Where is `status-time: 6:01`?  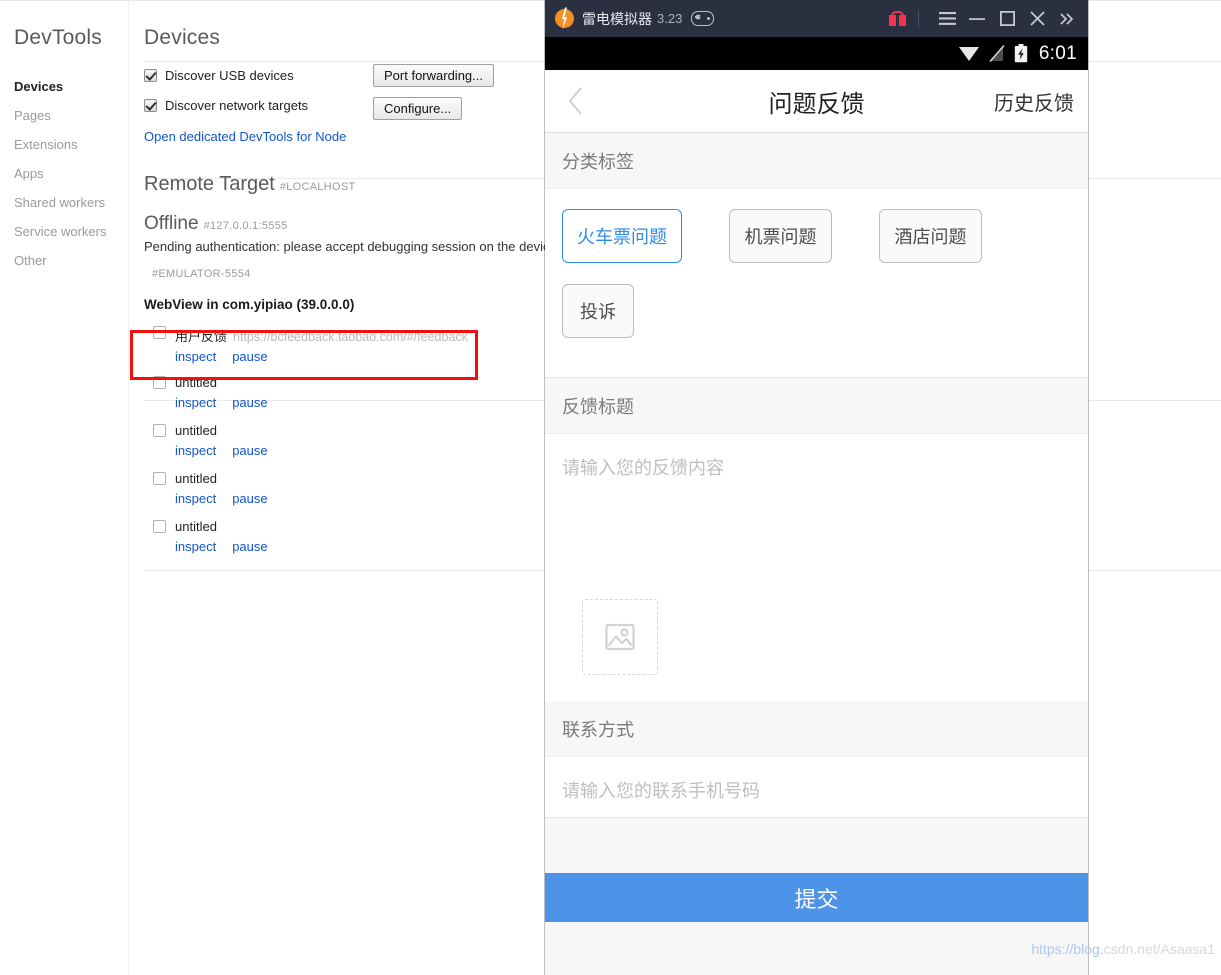 status-time: 6:01 is located at coordinates (1057, 53).